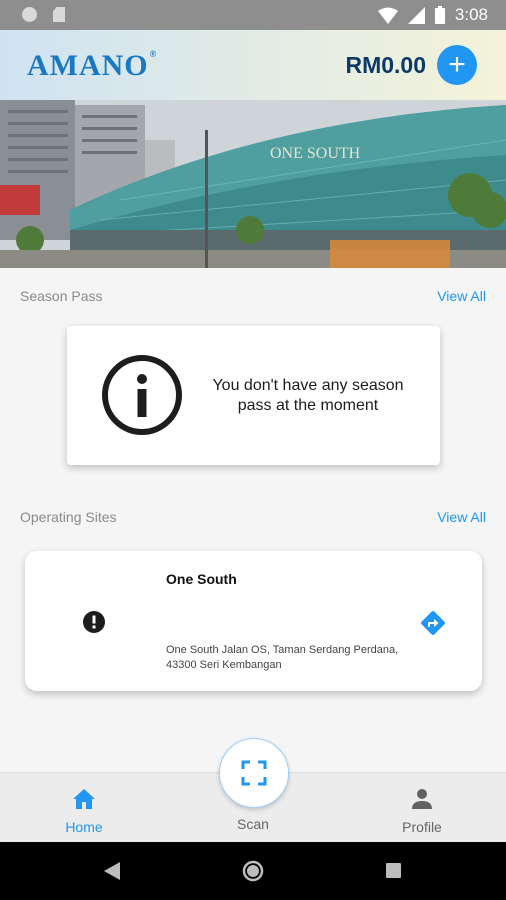 This screenshot has height=900, width=506. Describe the element at coordinates (387, 15) in the screenshot. I see `wifi-icon` at that location.